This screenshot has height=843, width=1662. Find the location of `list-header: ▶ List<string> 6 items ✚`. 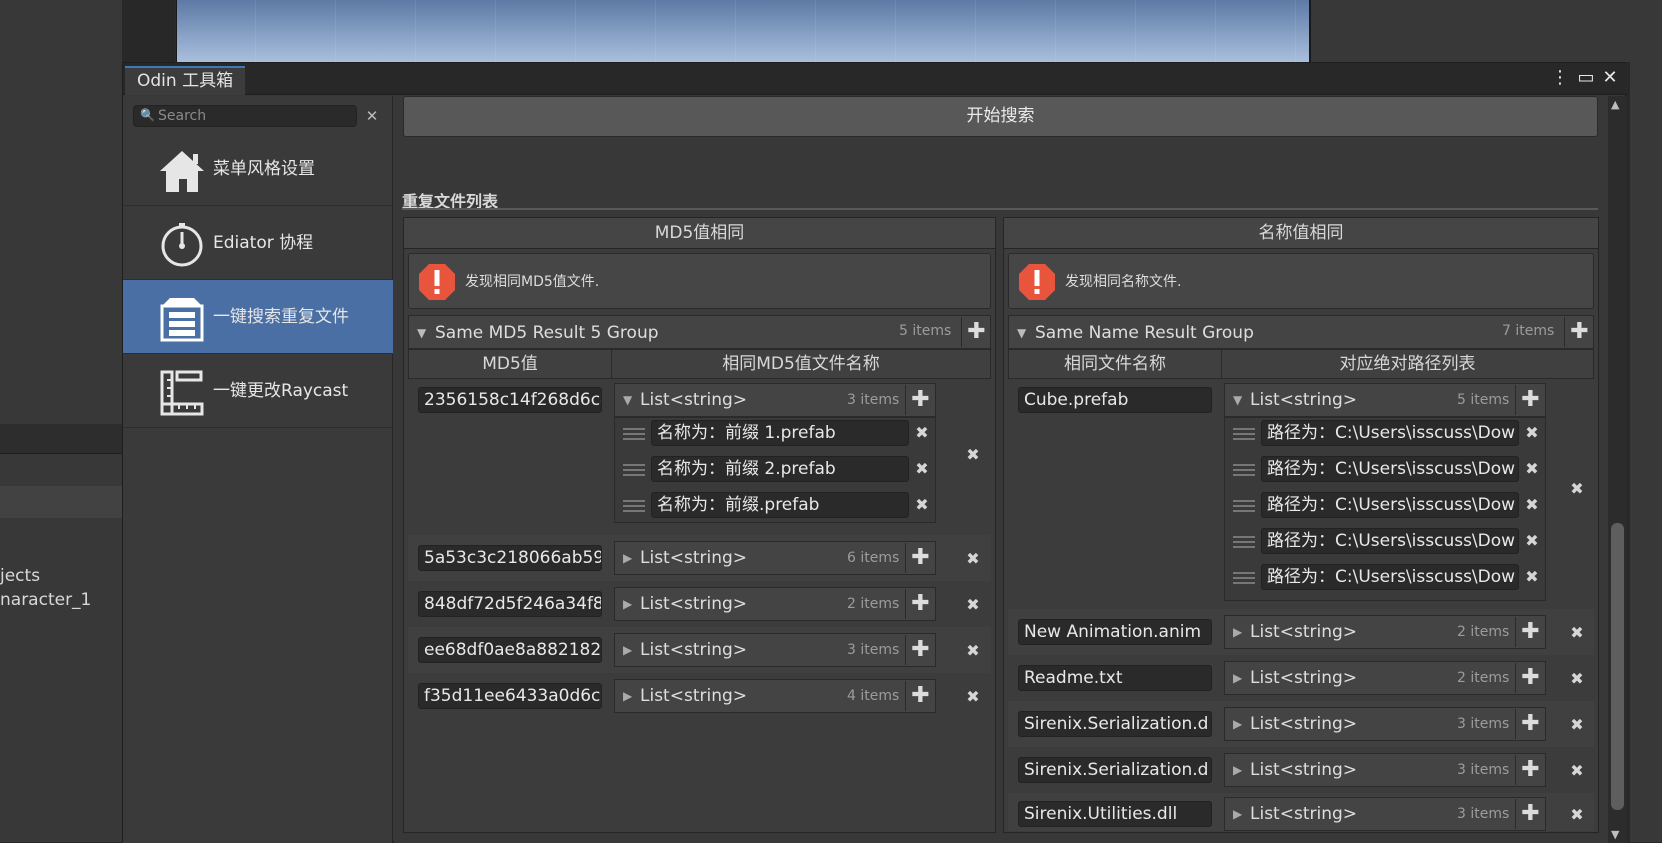

list-header: ▶ List<string> 6 items ✚ is located at coordinates (775, 558).